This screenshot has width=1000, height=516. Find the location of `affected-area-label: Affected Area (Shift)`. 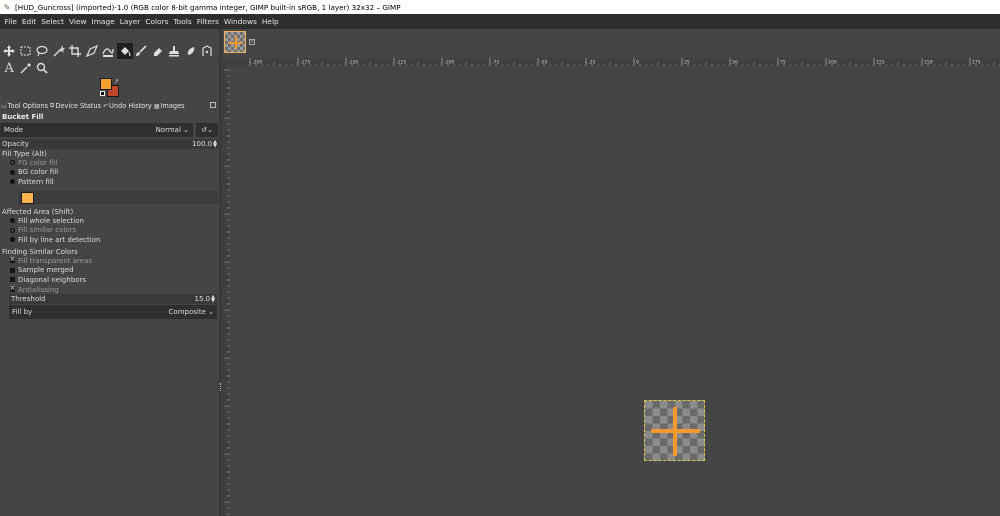

affected-area-label: Affected Area (Shift) is located at coordinates (38, 212).